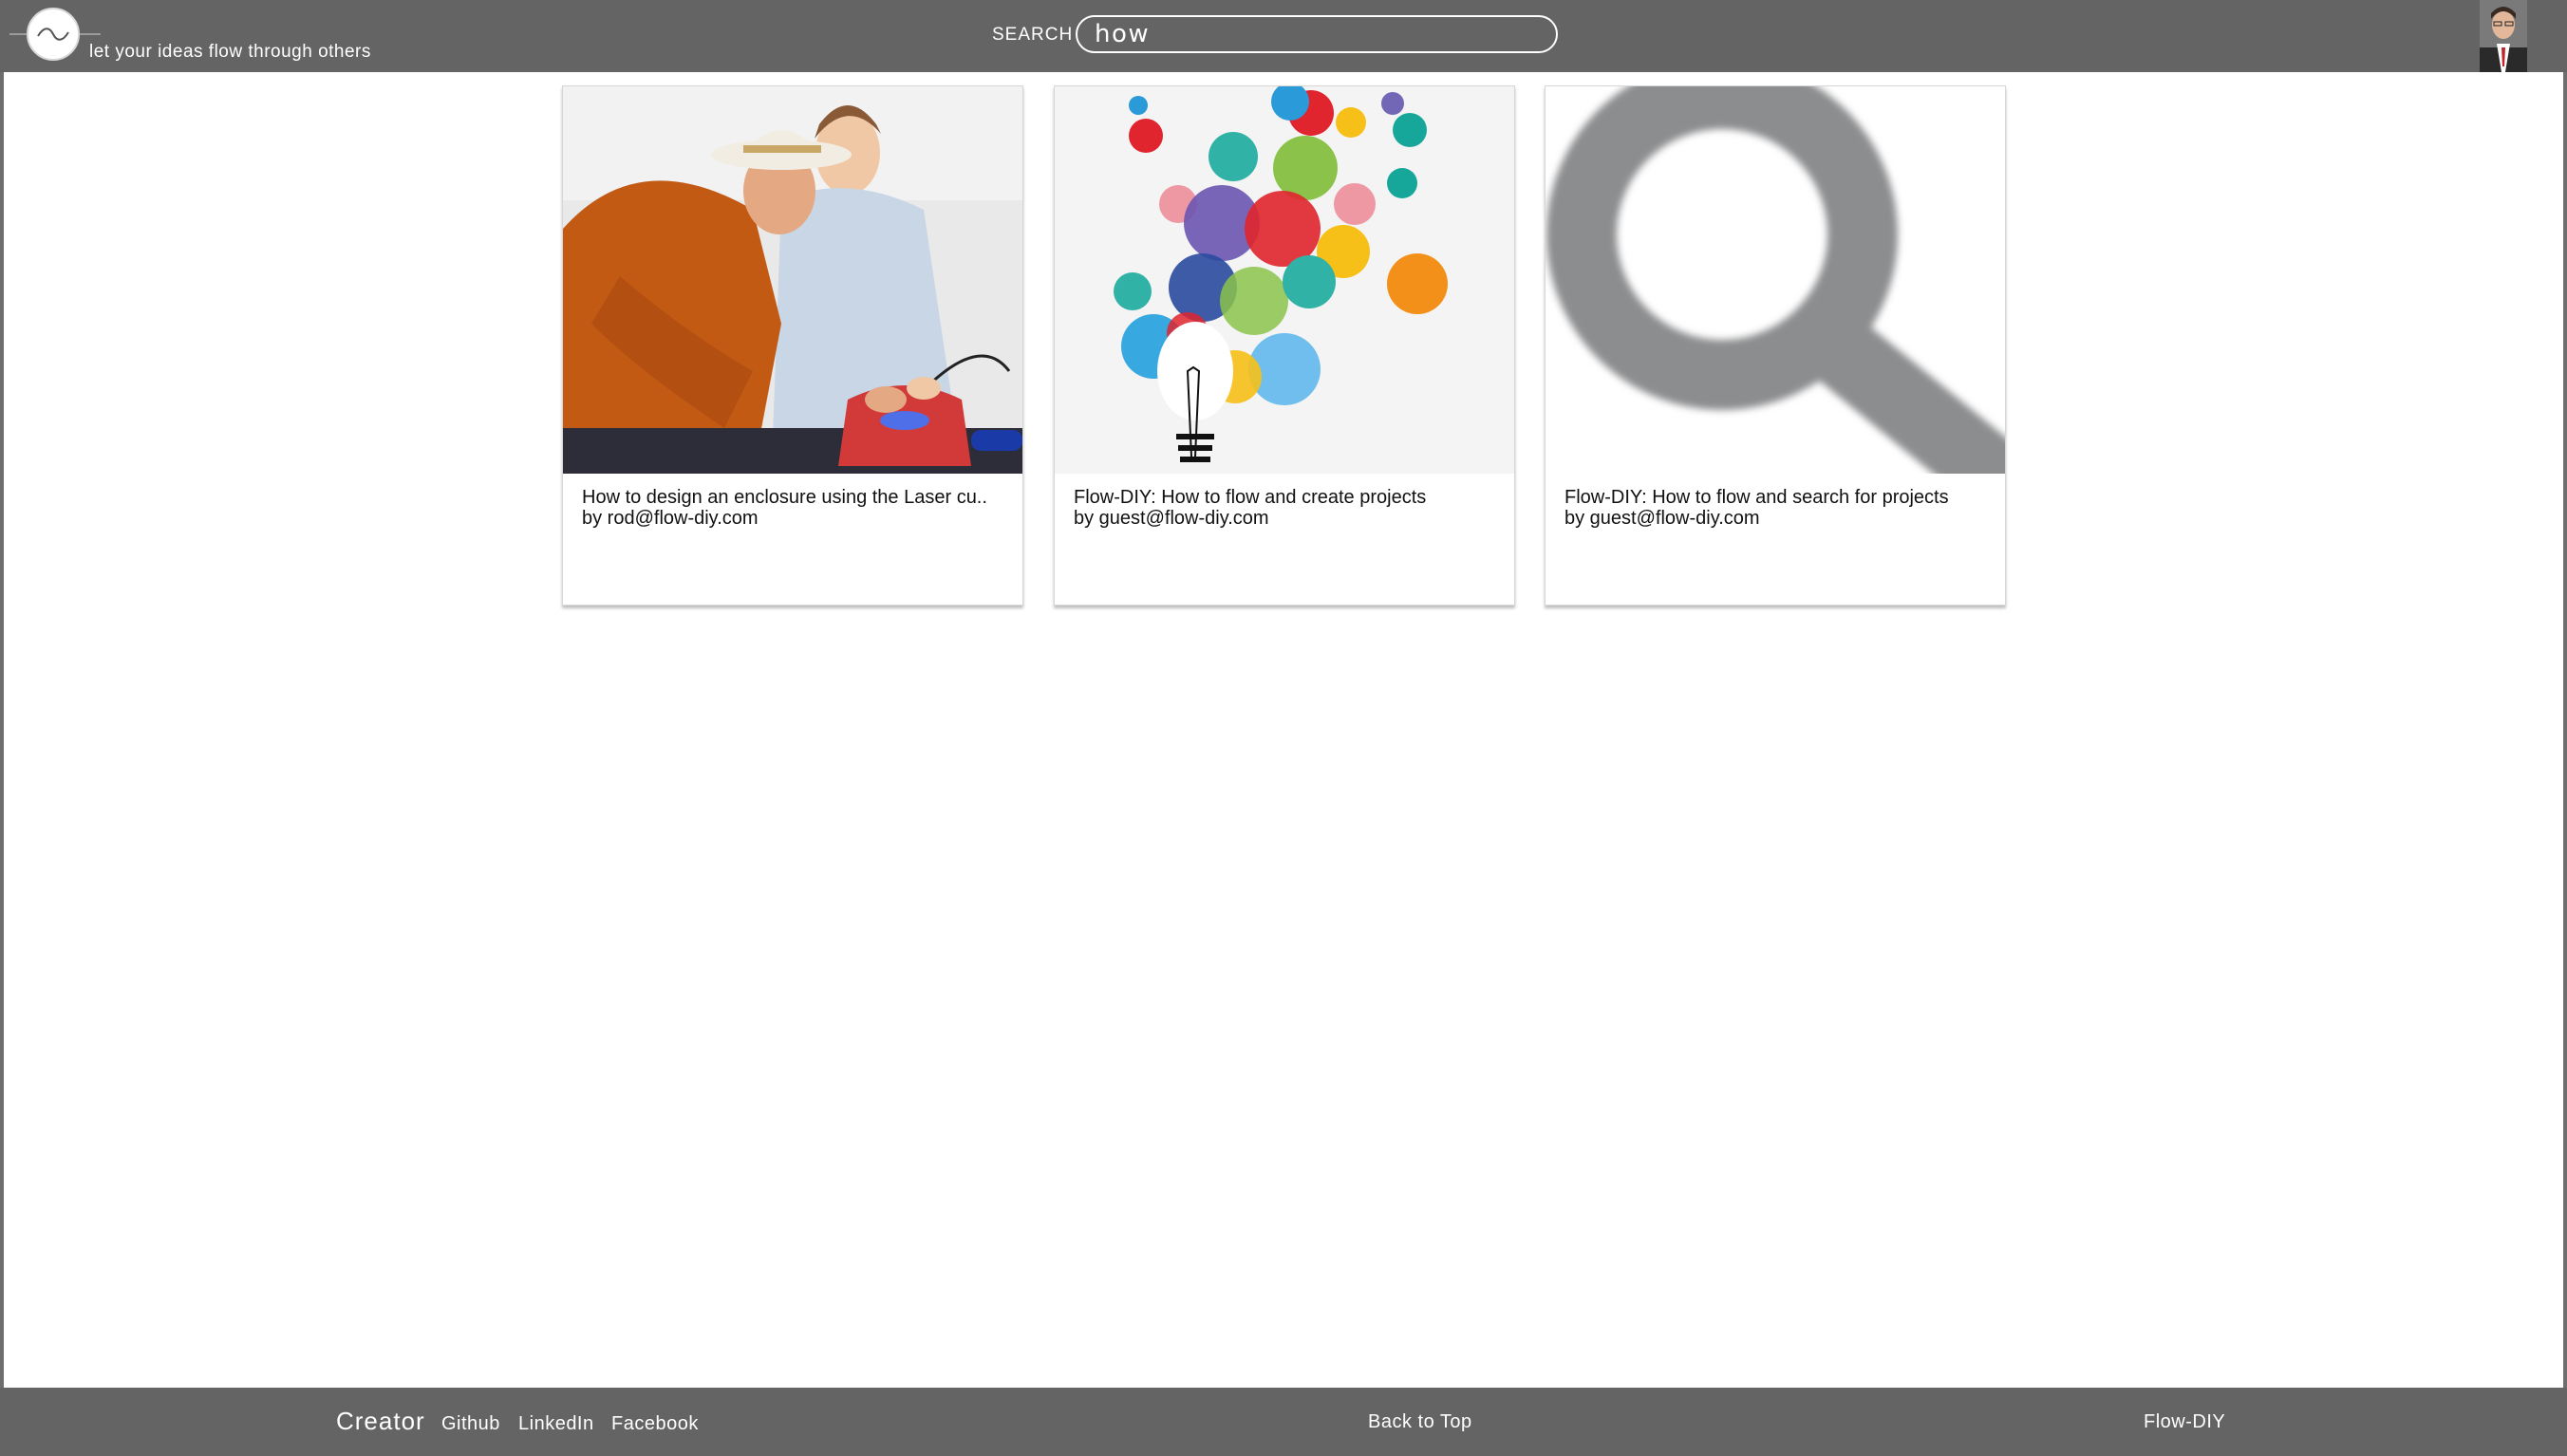 This screenshot has width=2567, height=1456. What do you see at coordinates (2184, 1422) in the screenshot?
I see `footer-brand: Flow-DIY` at bounding box center [2184, 1422].